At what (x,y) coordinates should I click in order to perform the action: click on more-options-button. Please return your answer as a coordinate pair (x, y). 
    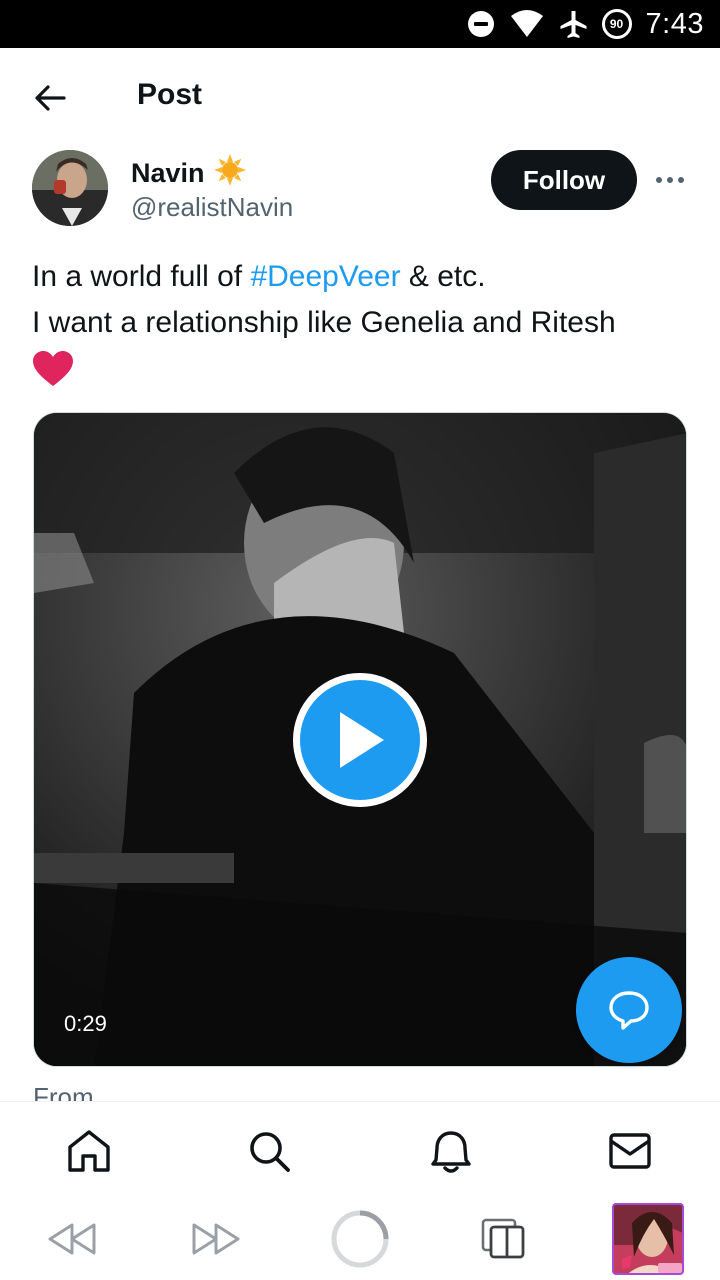
    Looking at the image, I should click on (670, 180).